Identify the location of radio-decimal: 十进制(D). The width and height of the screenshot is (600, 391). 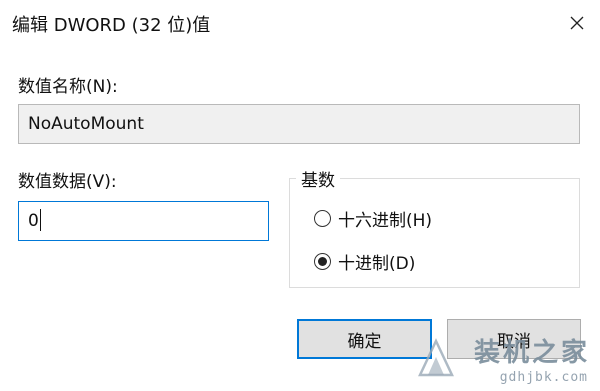
(364, 261).